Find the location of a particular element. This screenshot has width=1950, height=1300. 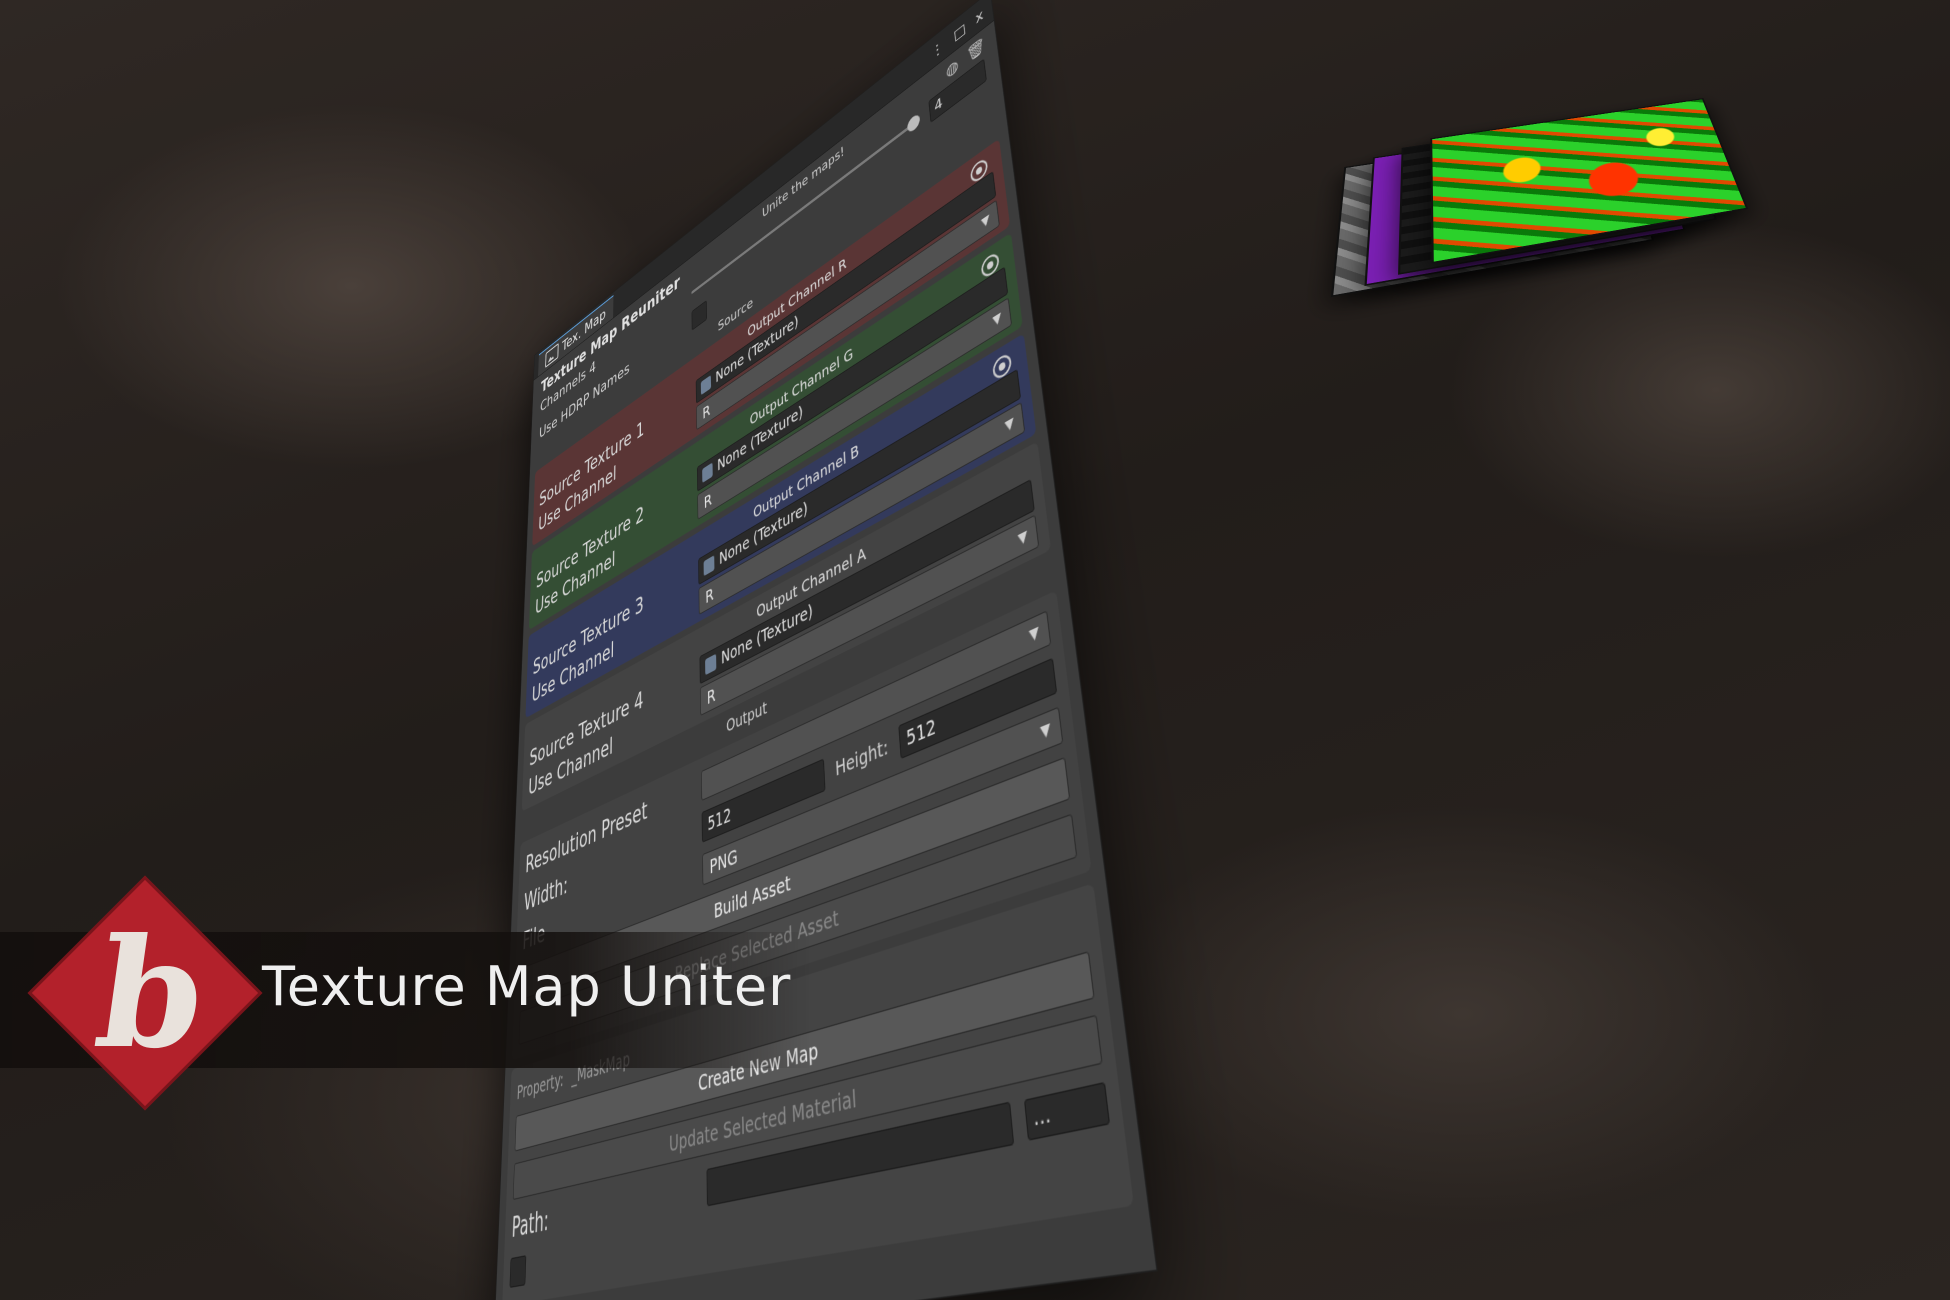

hdrp-checkbox is located at coordinates (699, 315).